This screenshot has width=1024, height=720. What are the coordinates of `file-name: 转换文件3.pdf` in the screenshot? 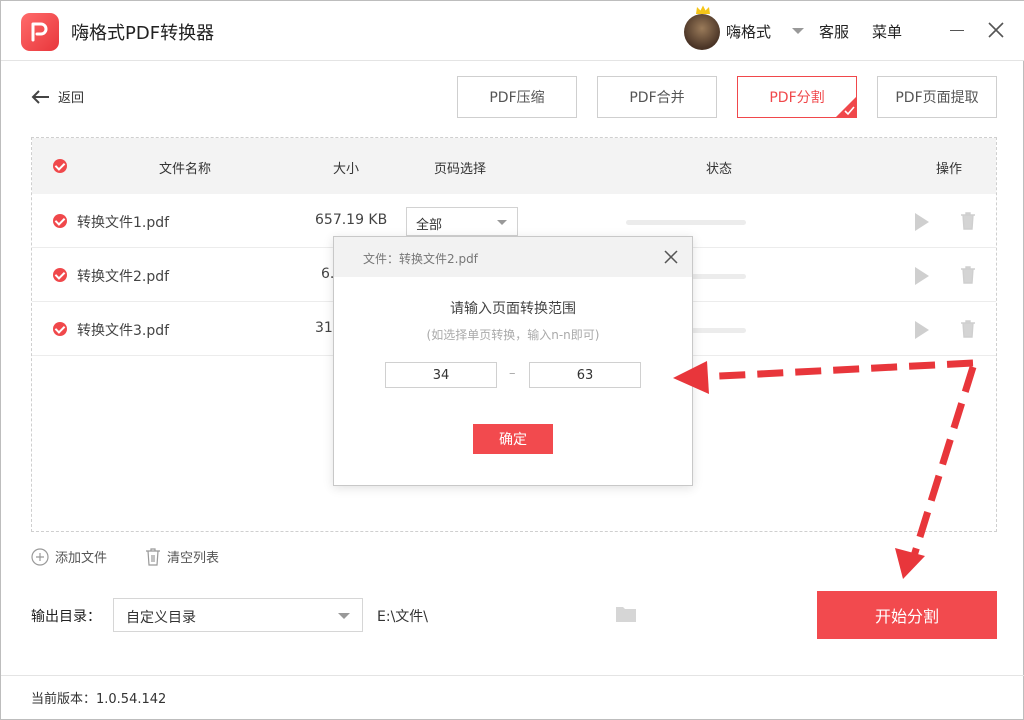 It's located at (123, 331).